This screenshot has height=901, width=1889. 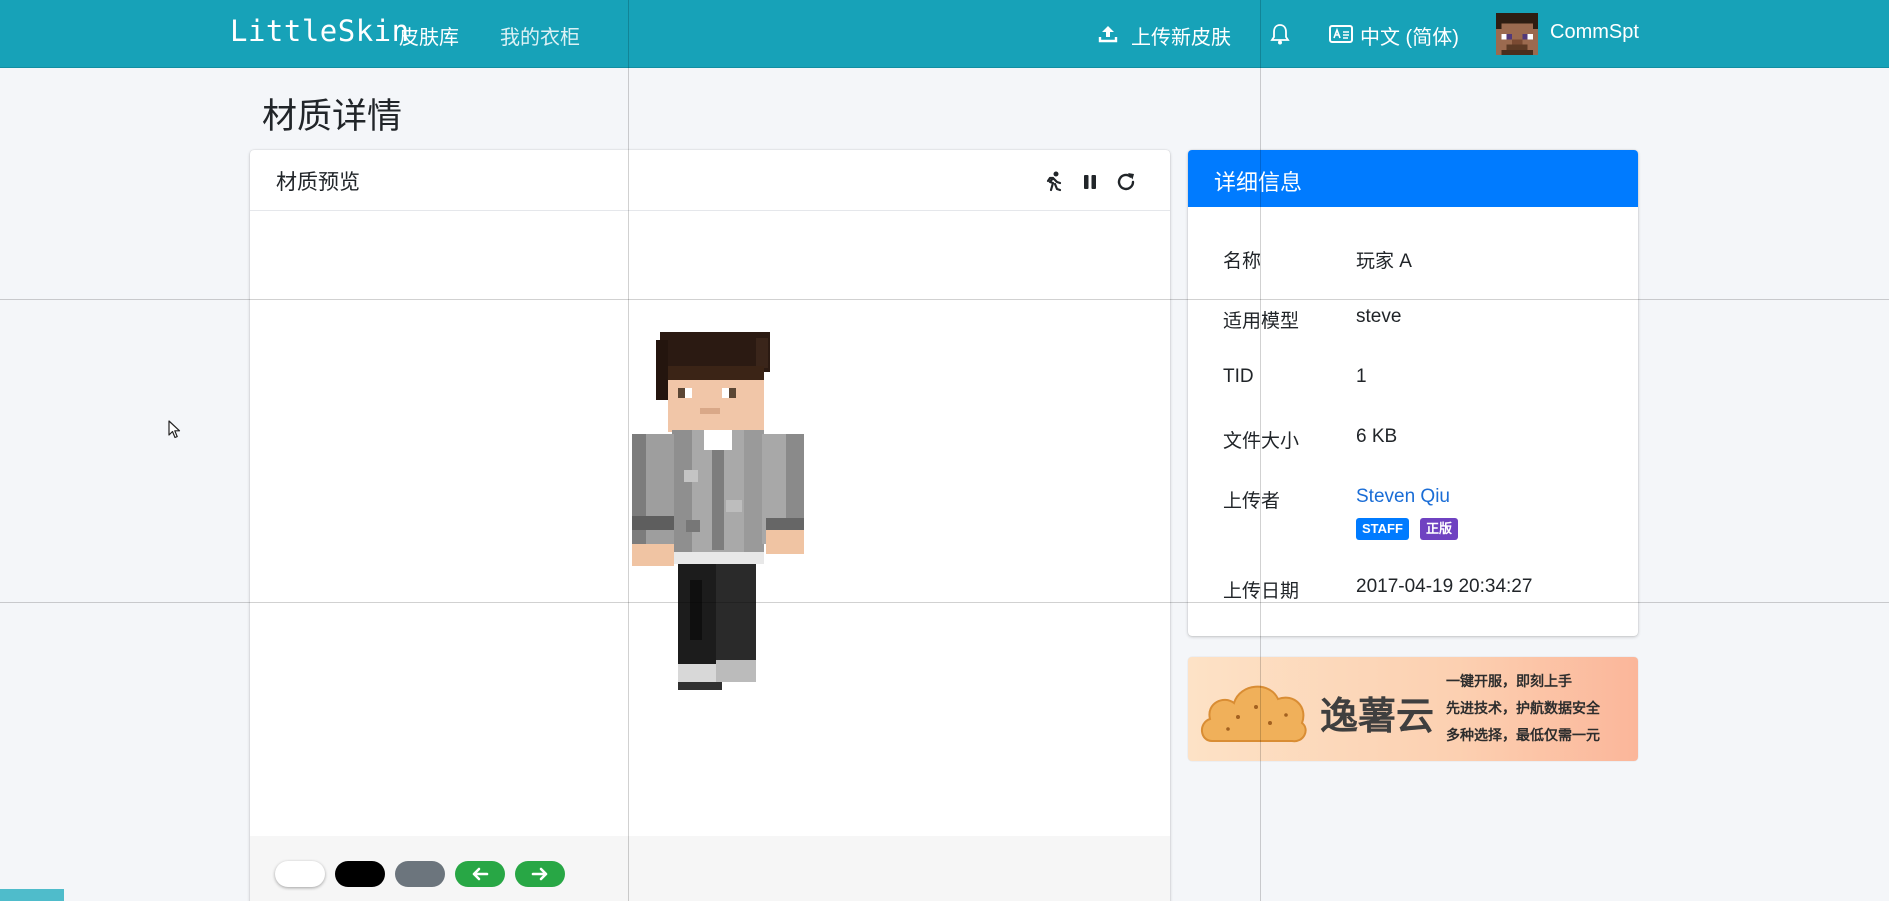 What do you see at coordinates (1413, 178) in the screenshot?
I see `detail-card-header: 详细信息` at bounding box center [1413, 178].